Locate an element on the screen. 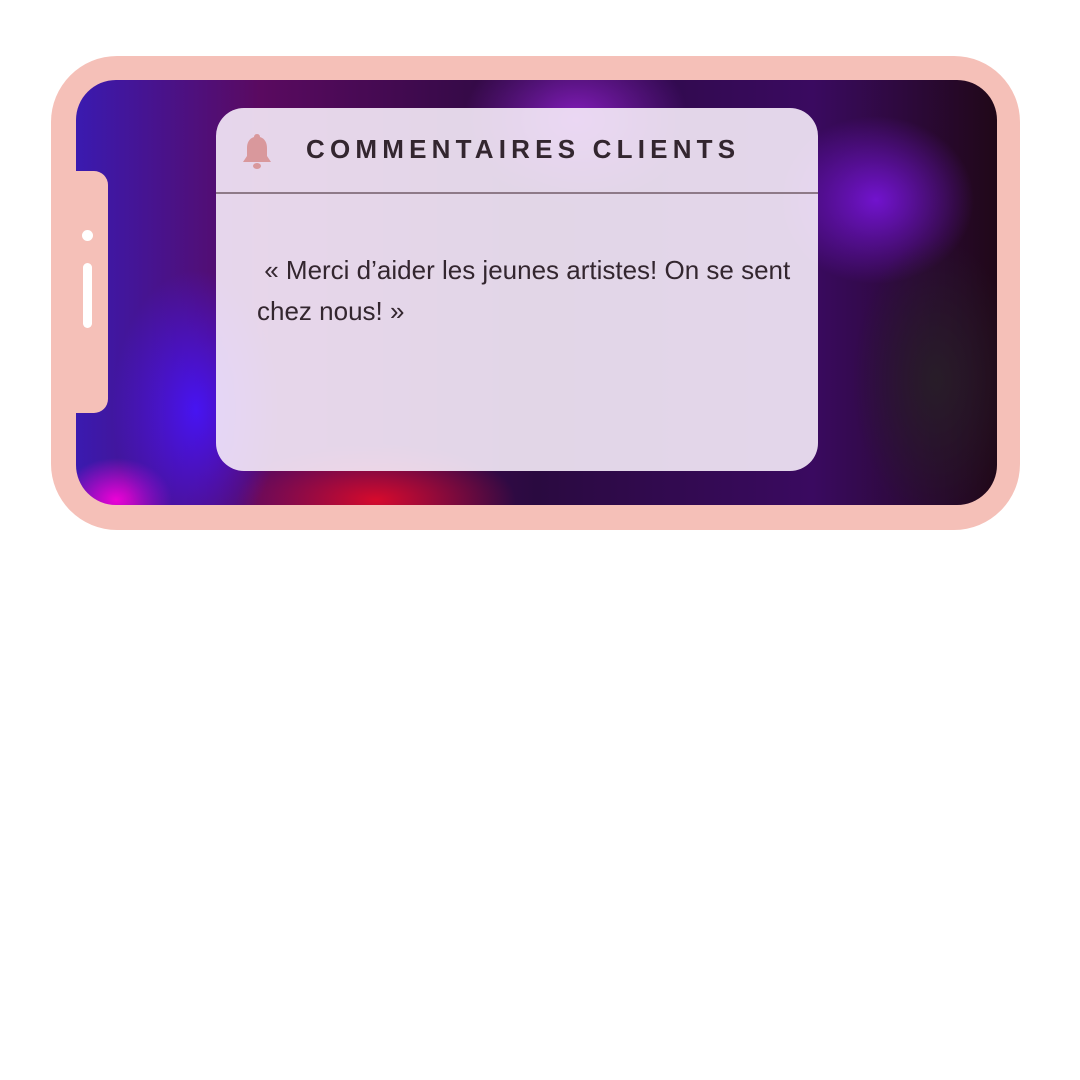  speaker-bar is located at coordinates (87, 295).